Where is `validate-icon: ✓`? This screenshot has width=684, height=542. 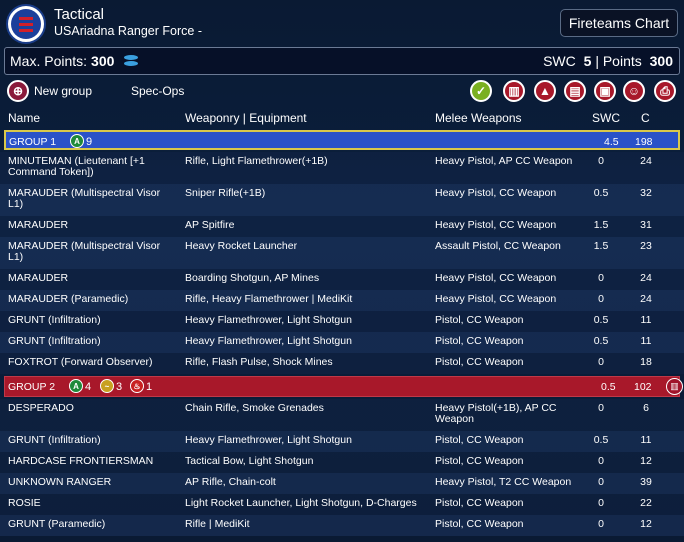
validate-icon: ✓ is located at coordinates (481, 91).